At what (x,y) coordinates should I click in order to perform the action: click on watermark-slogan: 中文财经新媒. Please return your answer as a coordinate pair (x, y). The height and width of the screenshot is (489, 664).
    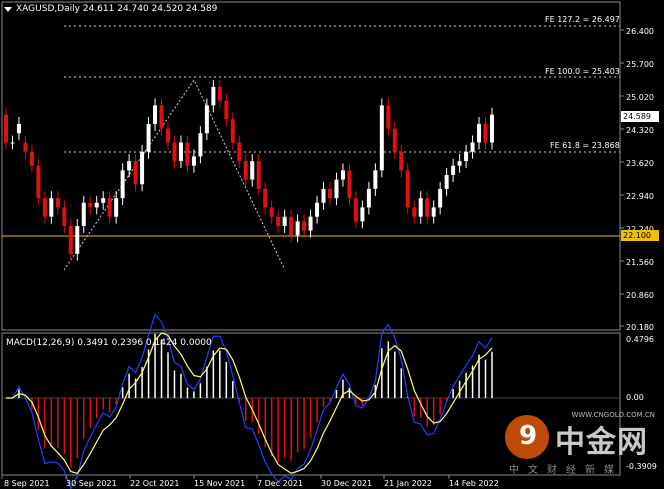
    Looking at the image, I should click on (566, 470).